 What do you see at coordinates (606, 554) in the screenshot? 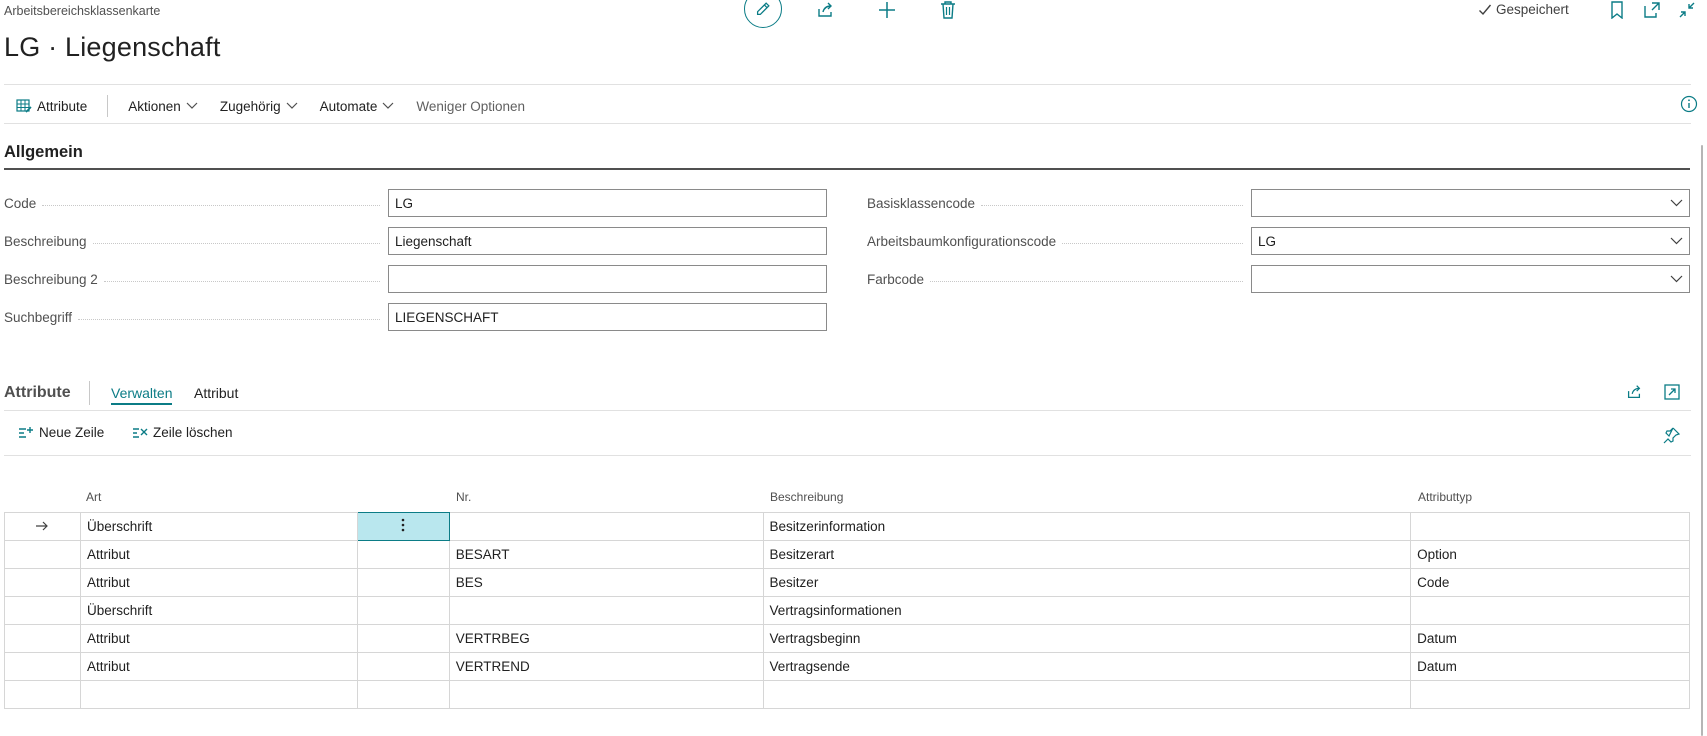
I see `cell-nr: BESART` at bounding box center [606, 554].